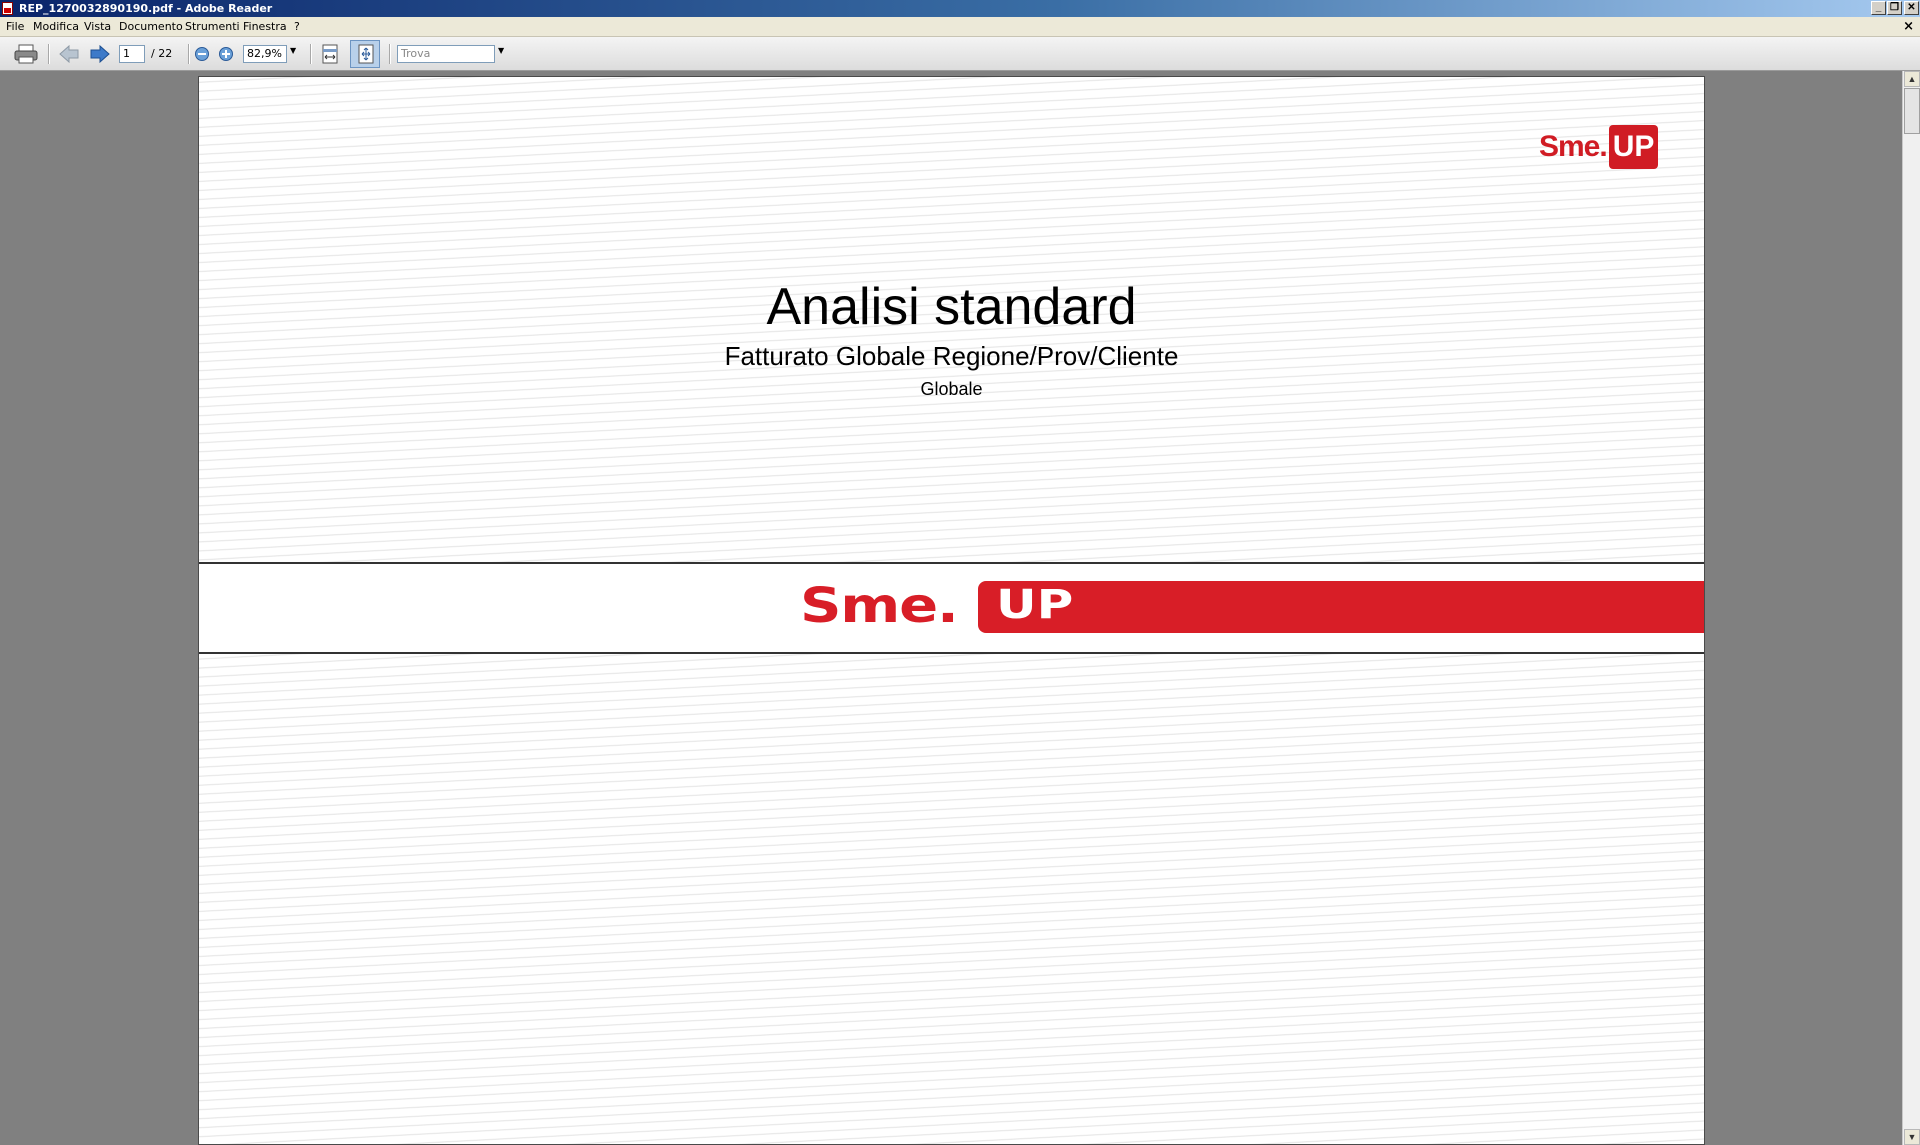 The image size is (1920, 1145). Describe the element at coordinates (1341, 607) in the screenshot. I see `brand-red-bar` at that location.